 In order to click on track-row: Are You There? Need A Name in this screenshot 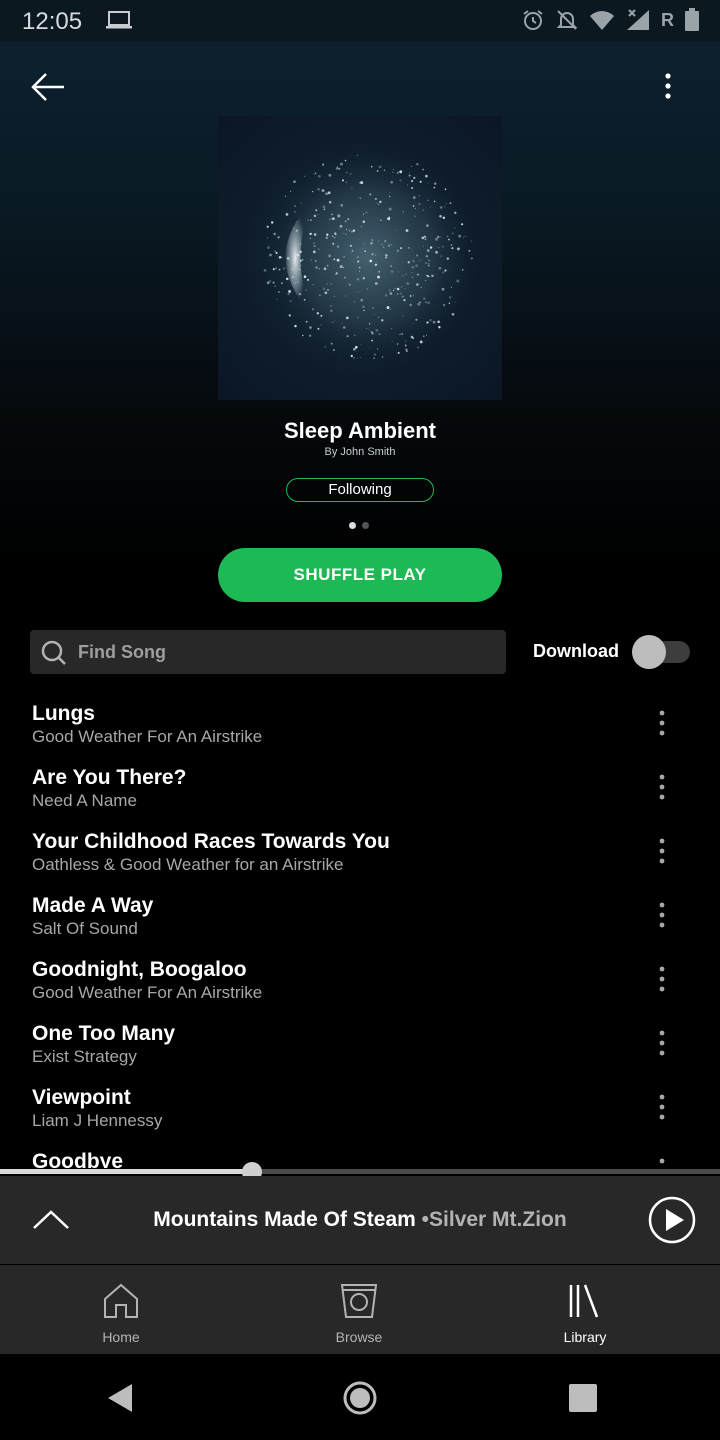, I will do `click(360, 786)`.